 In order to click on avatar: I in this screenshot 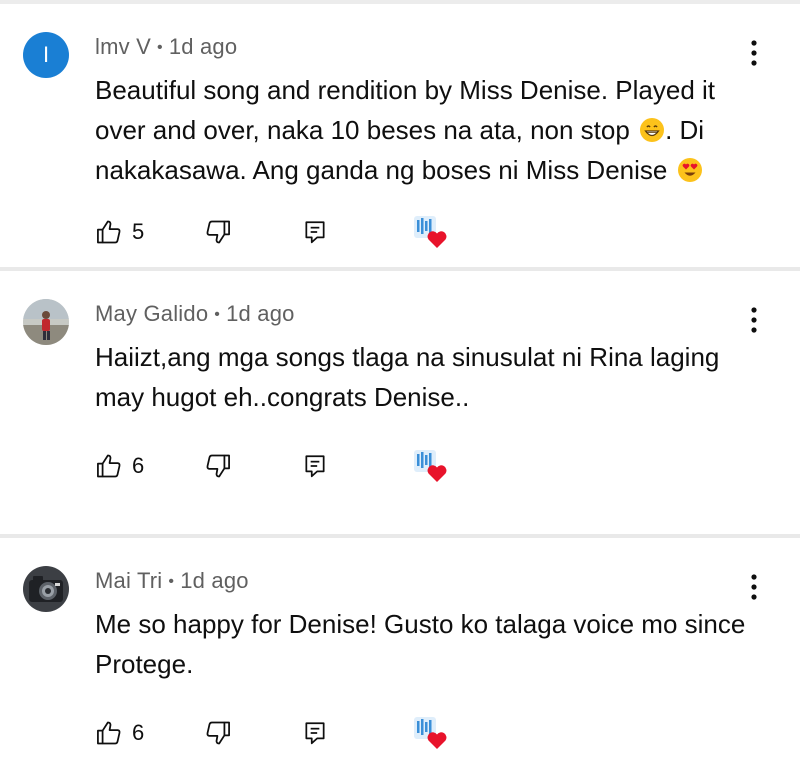, I will do `click(46, 55)`.